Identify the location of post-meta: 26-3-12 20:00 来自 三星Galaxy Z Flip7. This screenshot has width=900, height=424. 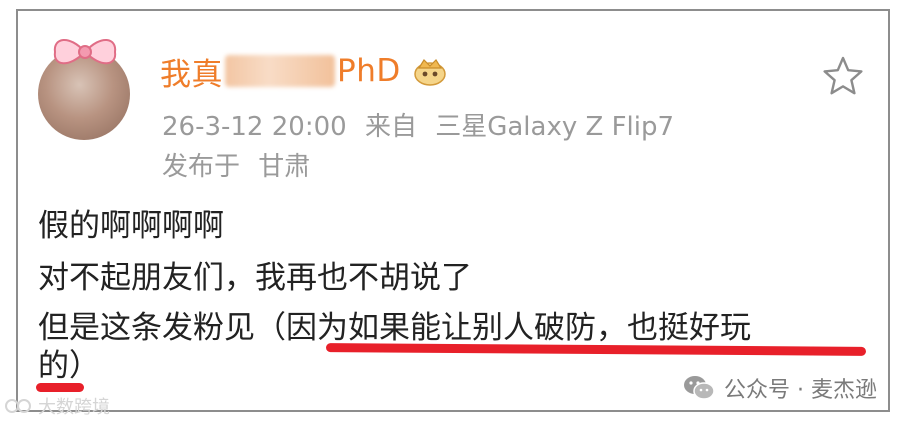
(423, 124).